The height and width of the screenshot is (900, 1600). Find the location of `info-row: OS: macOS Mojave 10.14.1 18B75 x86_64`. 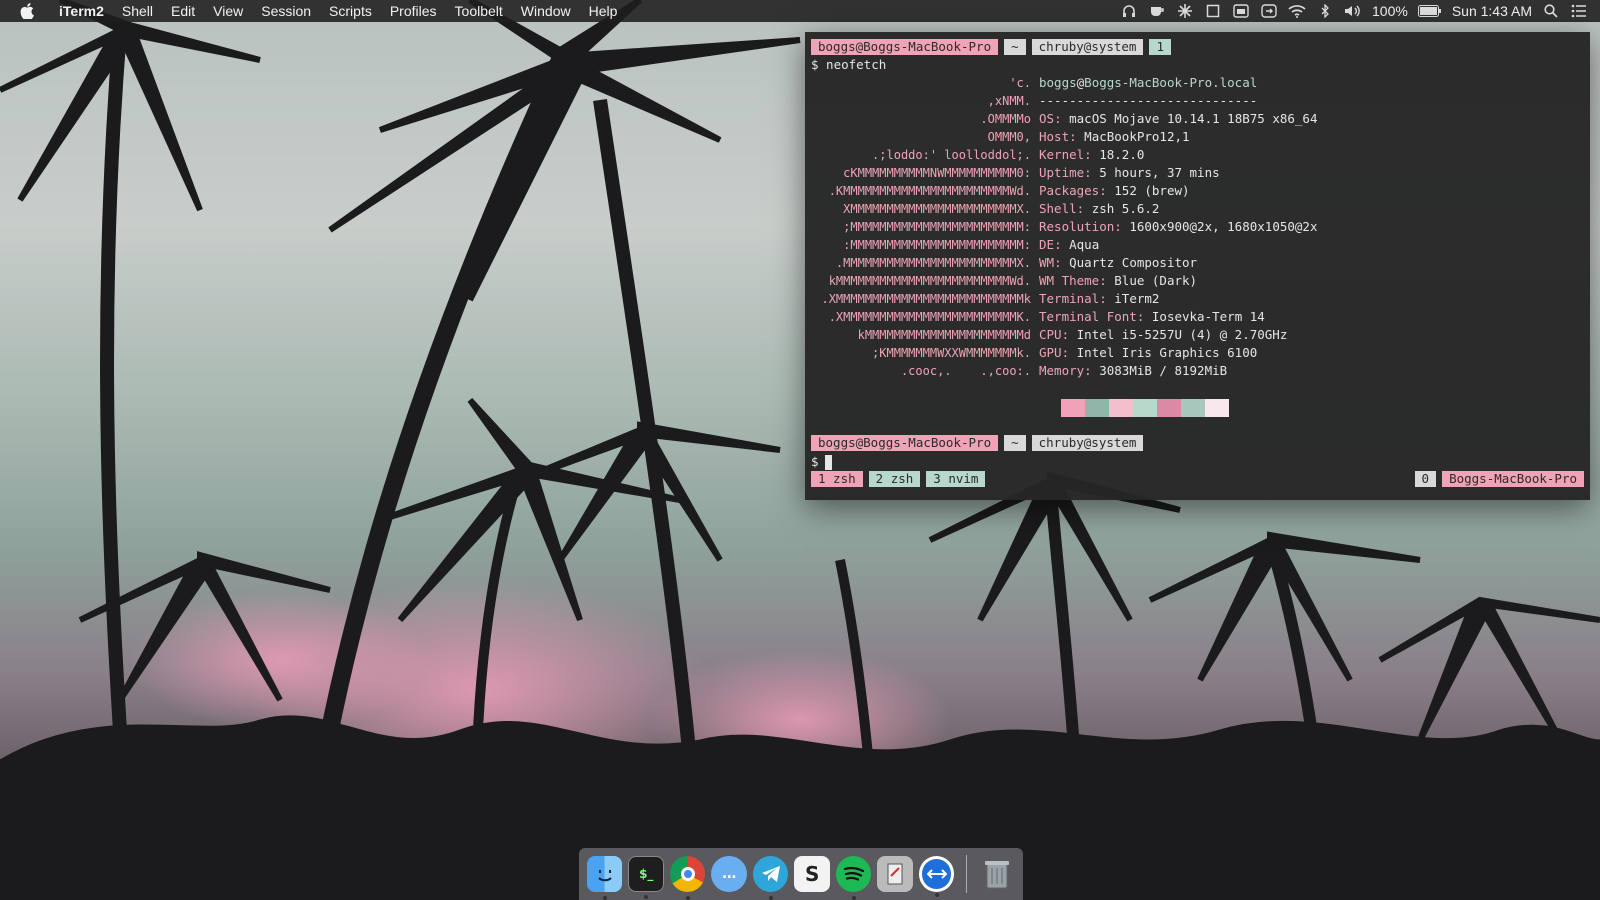

info-row: OS: macOS Mojave 10.14.1 18B75 x86_64 is located at coordinates (1178, 119).